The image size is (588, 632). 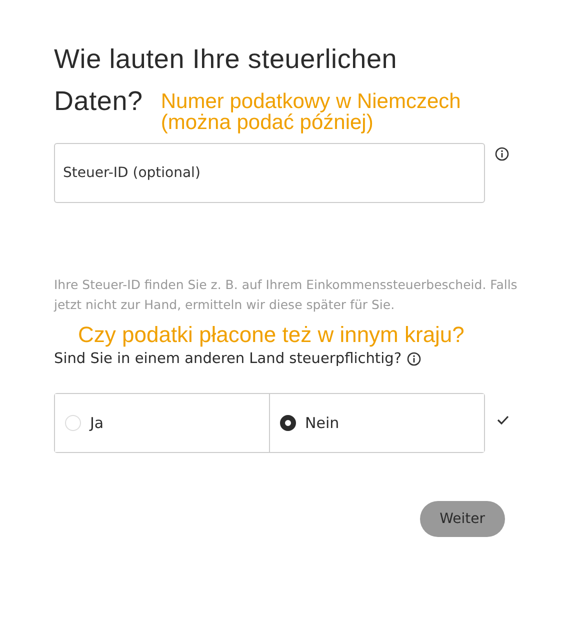 What do you see at coordinates (226, 59) in the screenshot?
I see `page-title: Wie lauten Ihre steuerlichen` at bounding box center [226, 59].